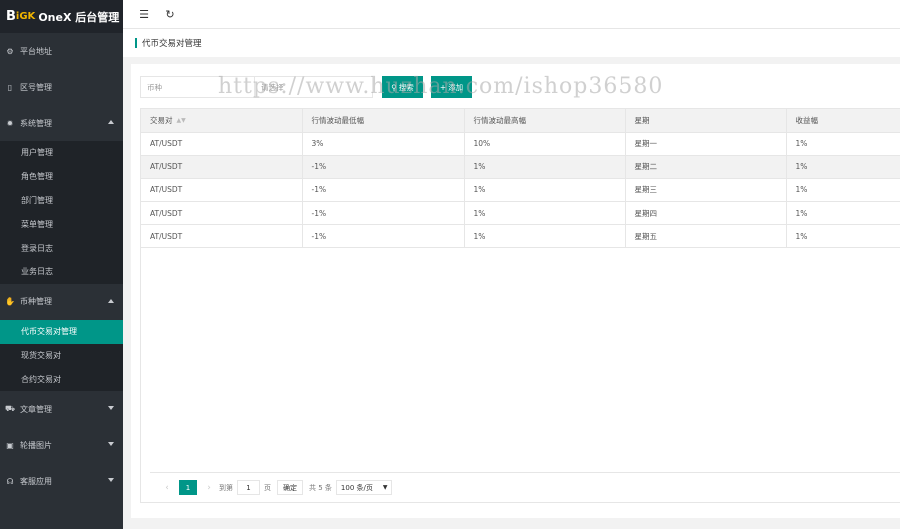  Describe the element at coordinates (511, 14) in the screenshot. I see `top-bar: ☰ ↻` at that location.